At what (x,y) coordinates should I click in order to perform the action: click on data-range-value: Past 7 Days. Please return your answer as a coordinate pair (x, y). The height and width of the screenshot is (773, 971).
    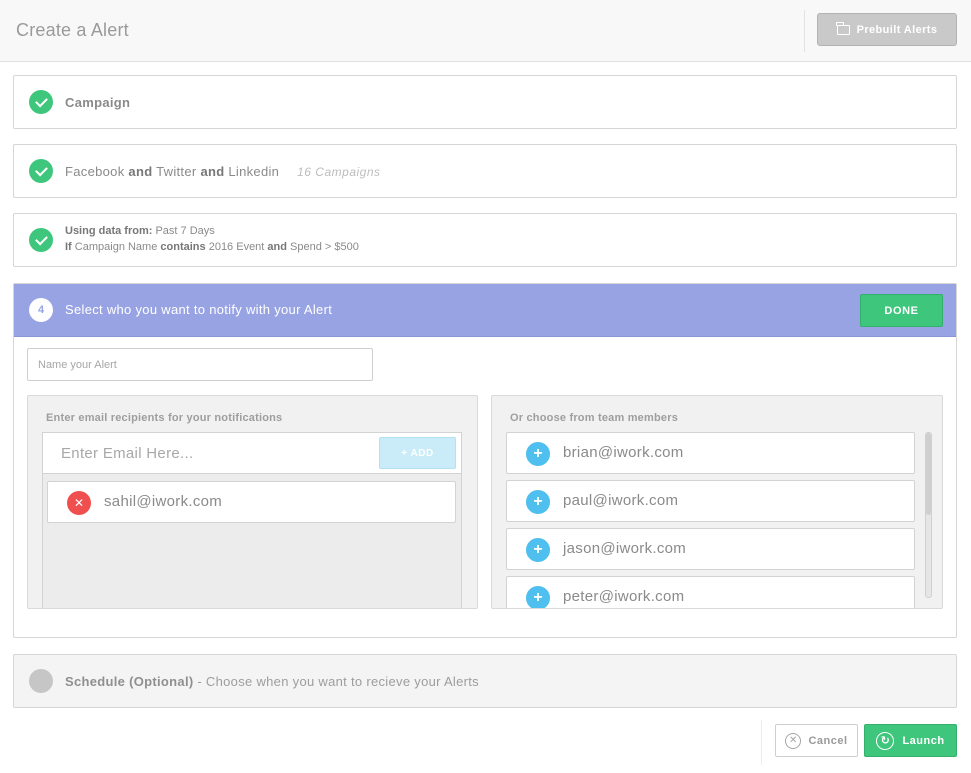
    Looking at the image, I should click on (185, 231).